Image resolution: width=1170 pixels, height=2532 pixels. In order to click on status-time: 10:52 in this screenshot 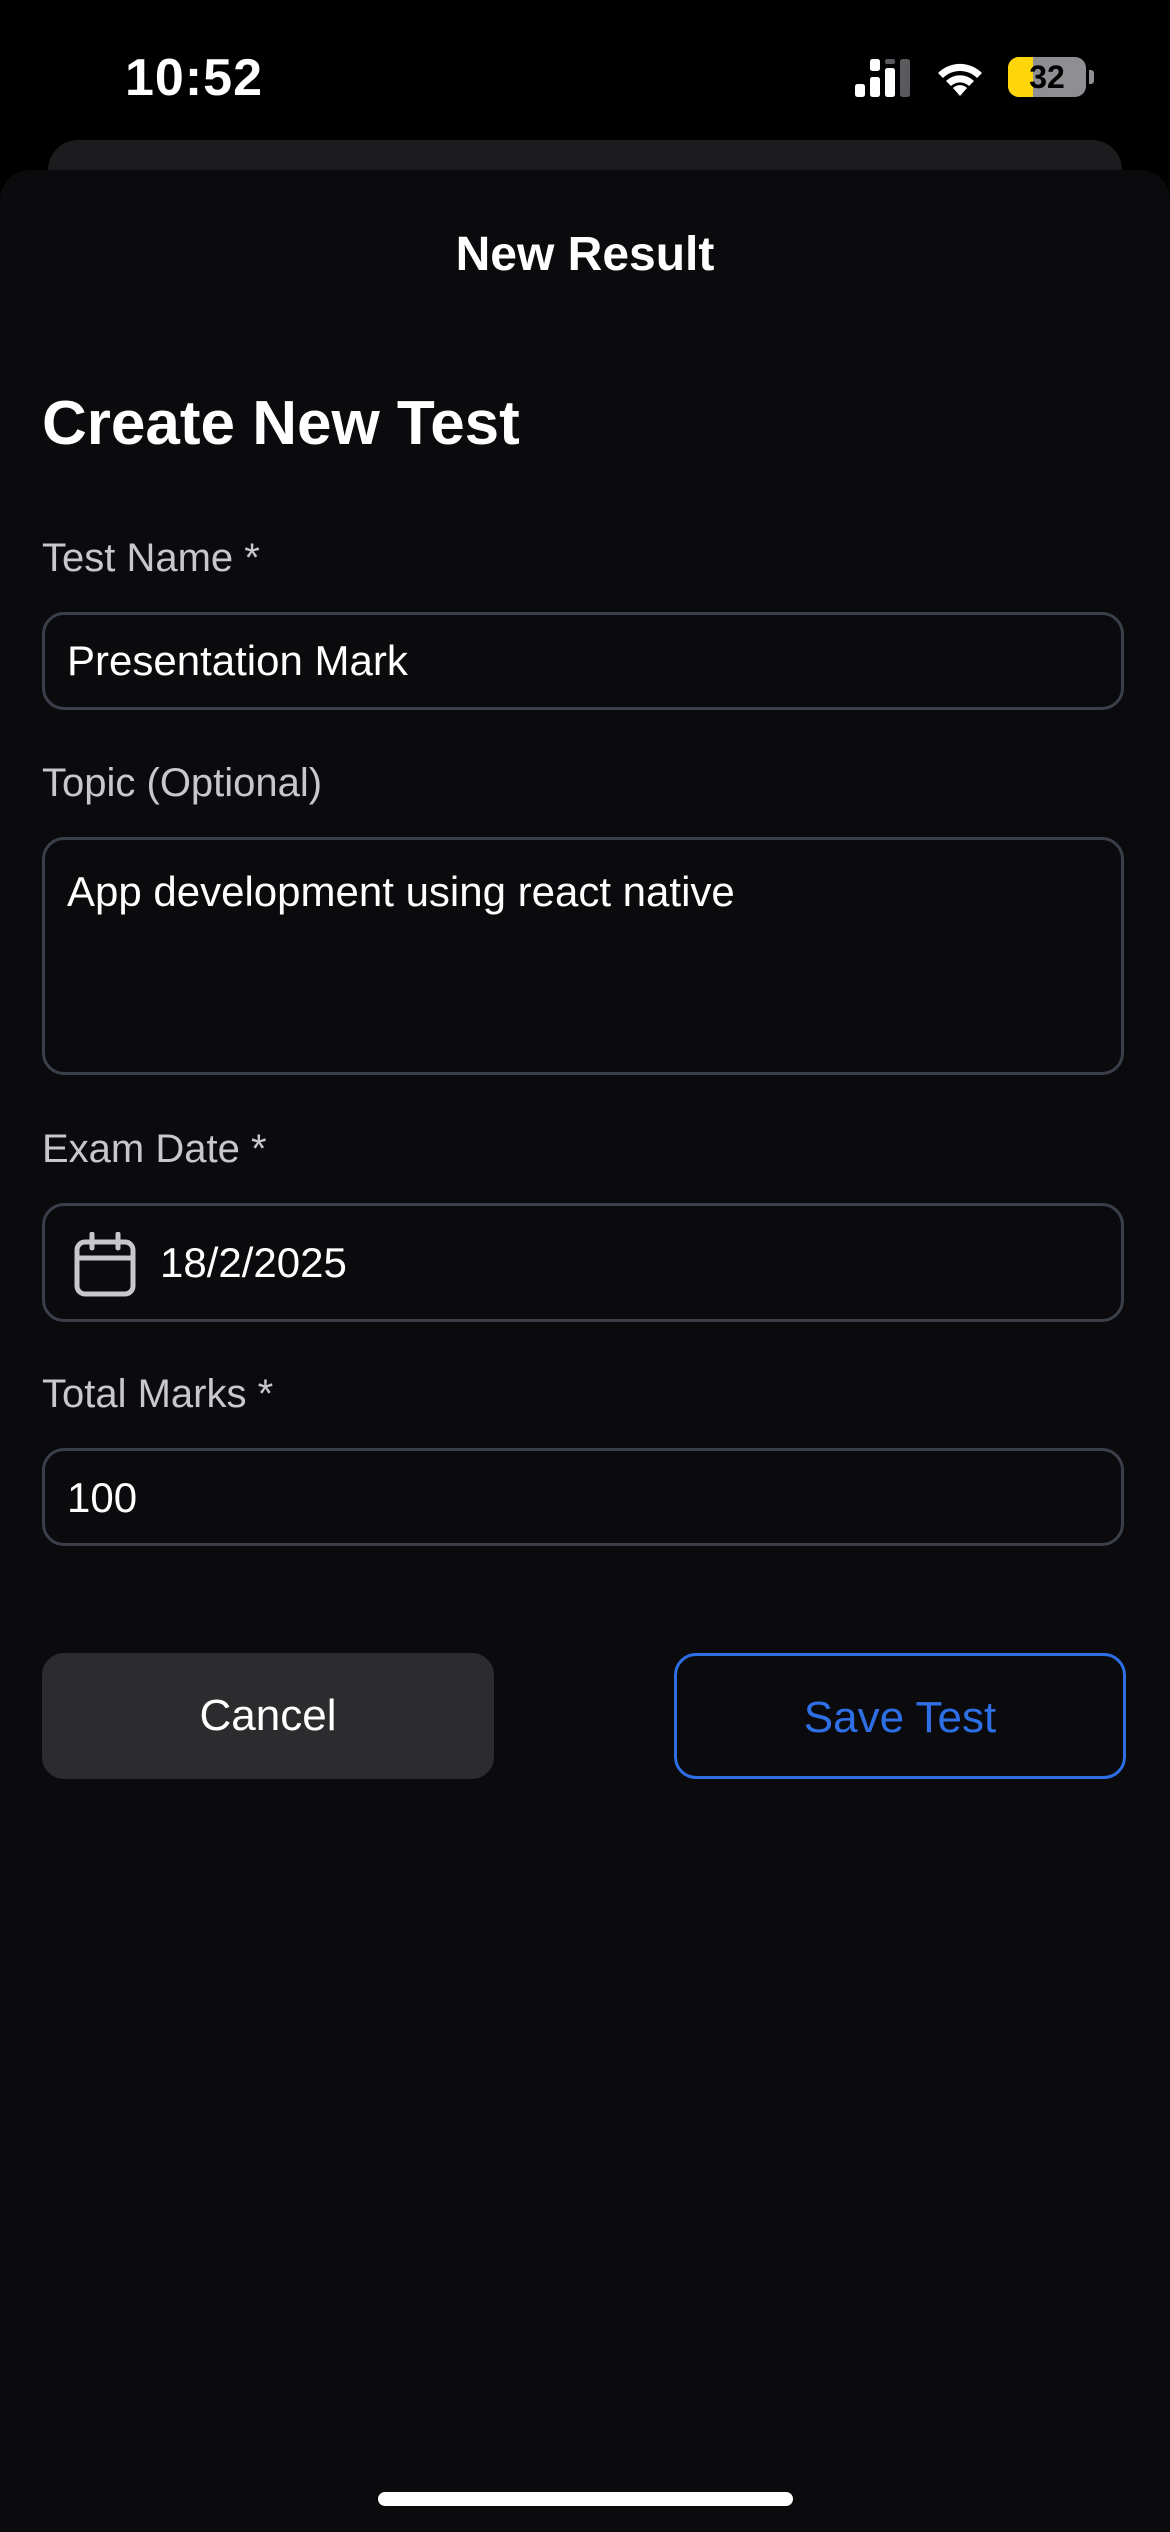, I will do `click(194, 78)`.